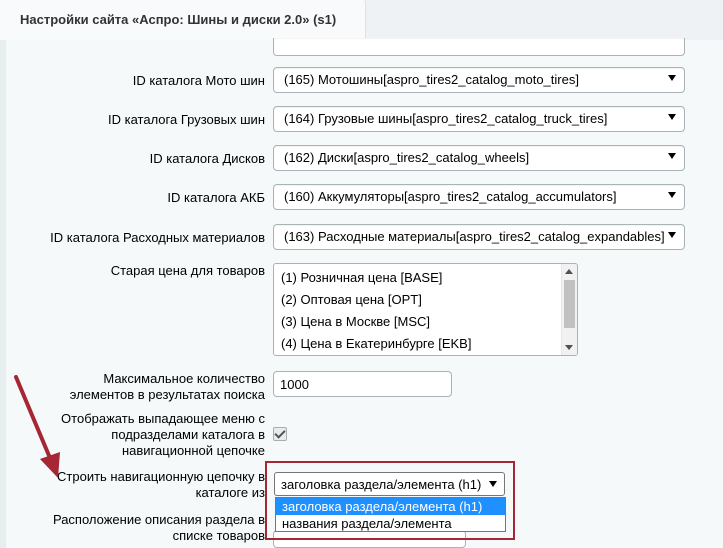 Image resolution: width=723 pixels, height=548 pixels. What do you see at coordinates (280, 434) in the screenshot?
I see `dropdown-menu-checkbox` at bounding box center [280, 434].